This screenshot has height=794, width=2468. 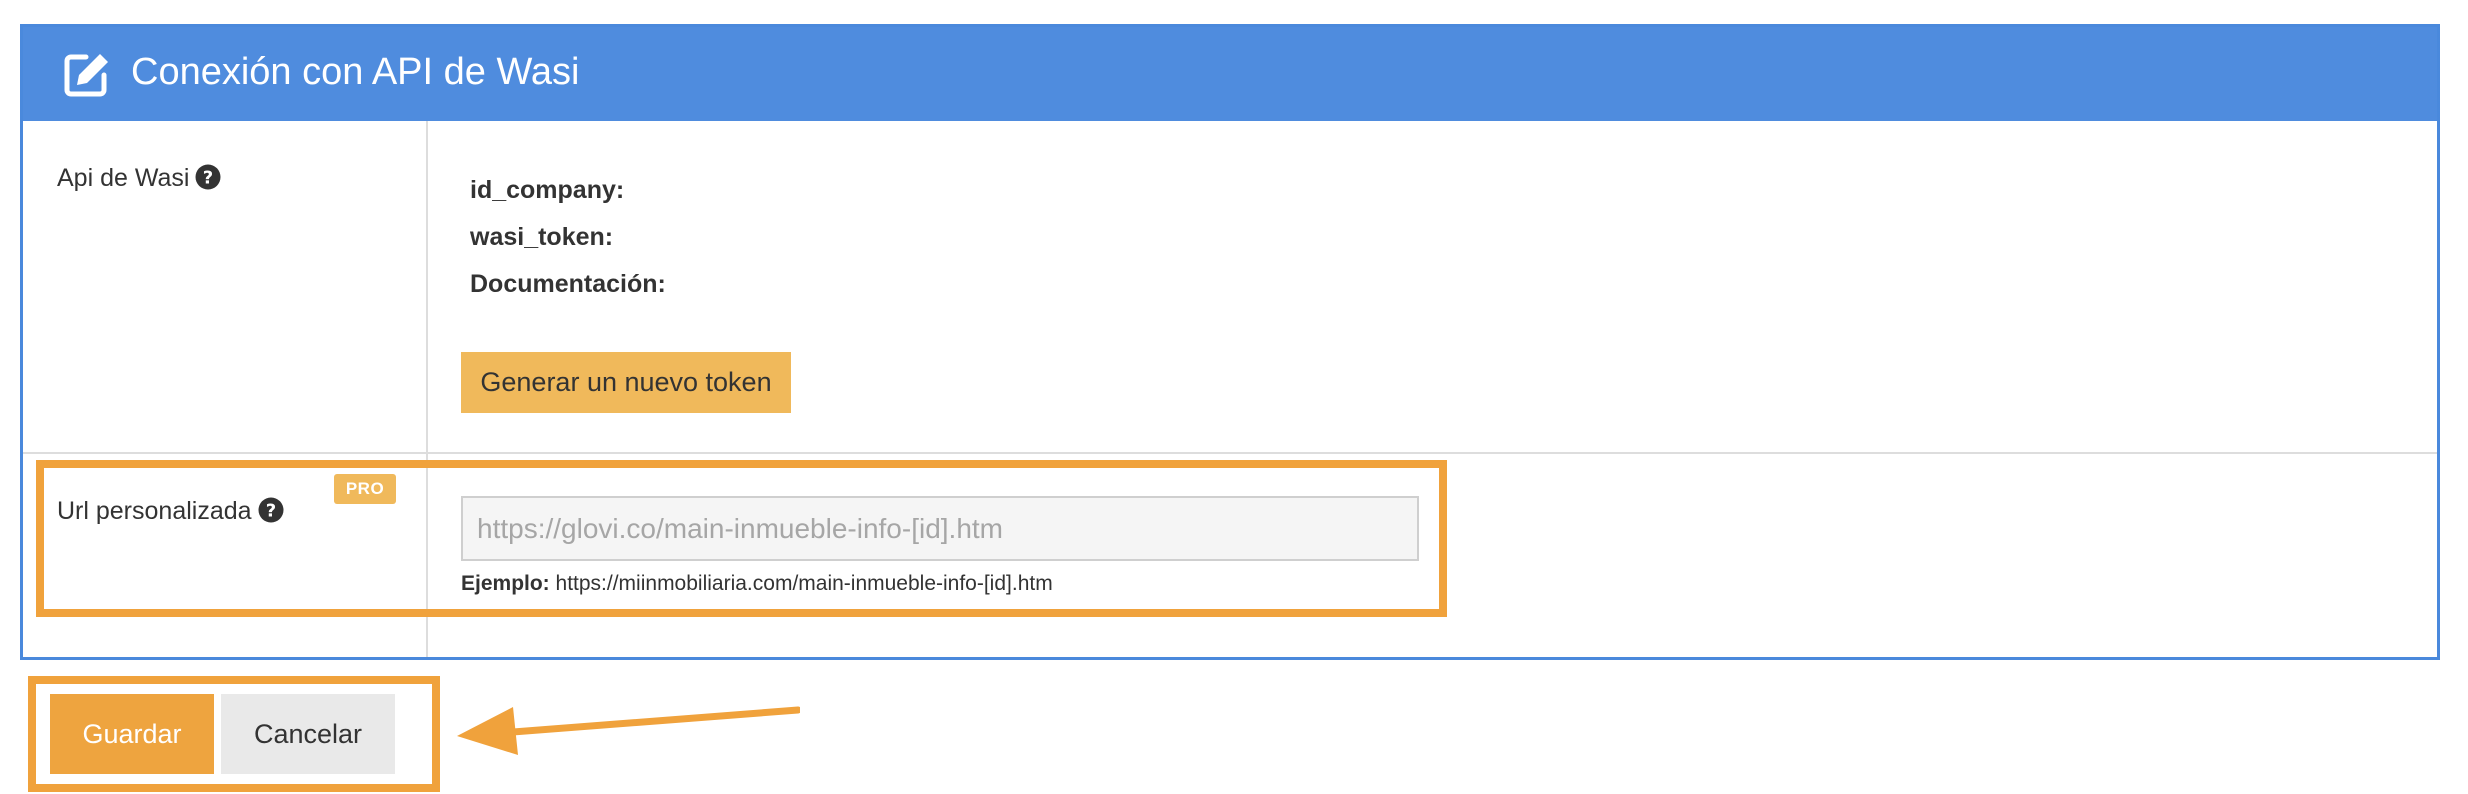 What do you see at coordinates (234, 734) in the screenshot?
I see `buttons-highlight` at bounding box center [234, 734].